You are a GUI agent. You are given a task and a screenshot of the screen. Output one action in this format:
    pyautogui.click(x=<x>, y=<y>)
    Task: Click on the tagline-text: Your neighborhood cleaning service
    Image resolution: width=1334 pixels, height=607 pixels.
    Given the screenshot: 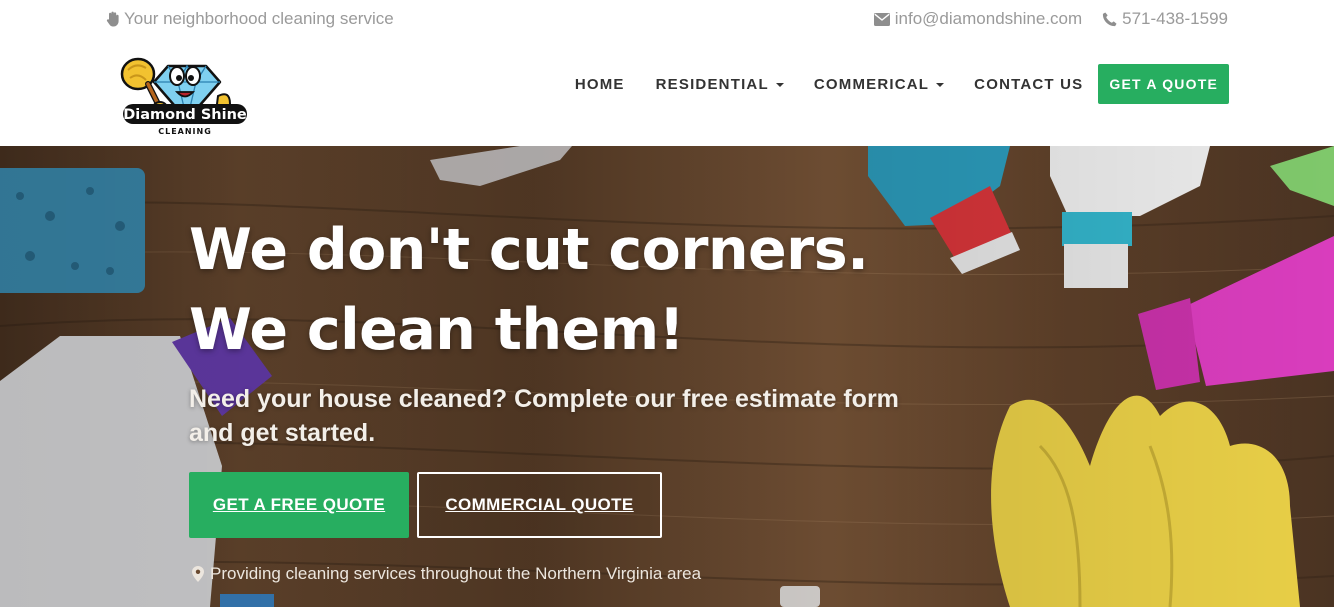 What is the action you would take?
    pyautogui.click(x=259, y=18)
    